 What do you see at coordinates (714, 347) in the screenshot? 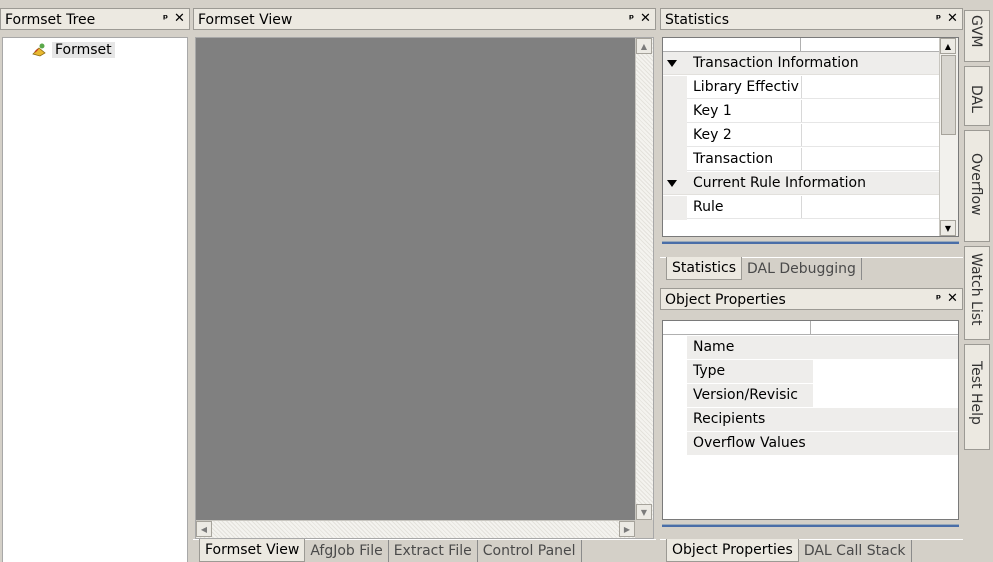
I see `property-label: Name` at bounding box center [714, 347].